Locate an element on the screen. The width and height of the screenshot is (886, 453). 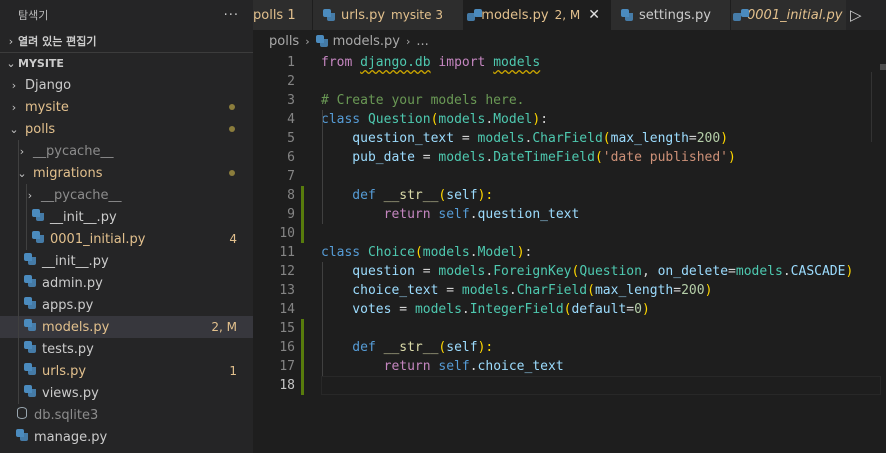
code-line: 9 return self.question_text is located at coordinates (563, 214).